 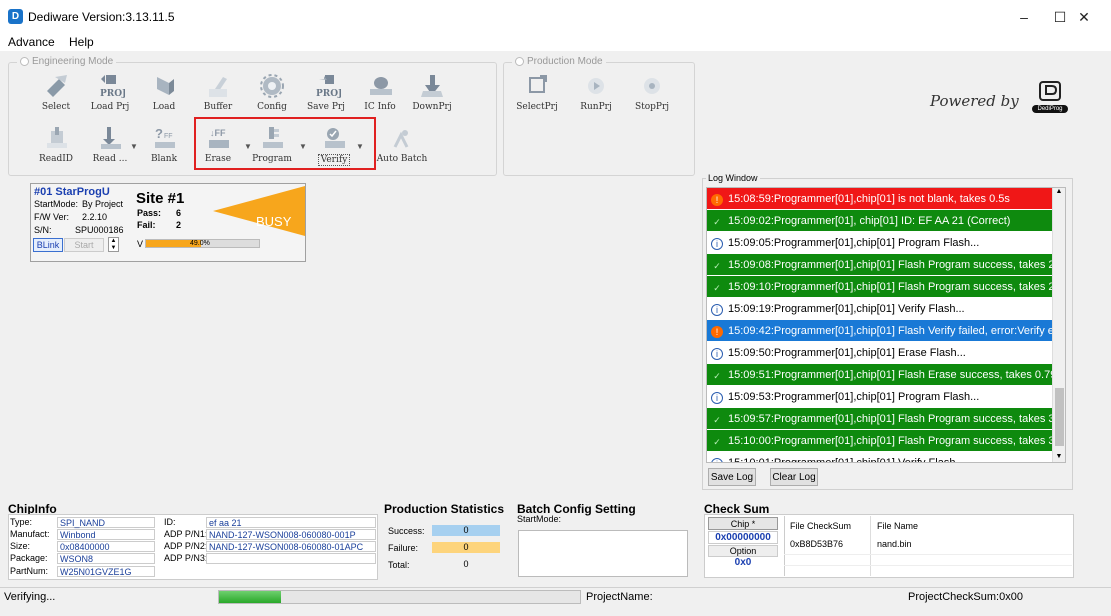 I want to click on option-label: Option, so click(x=743, y=551).